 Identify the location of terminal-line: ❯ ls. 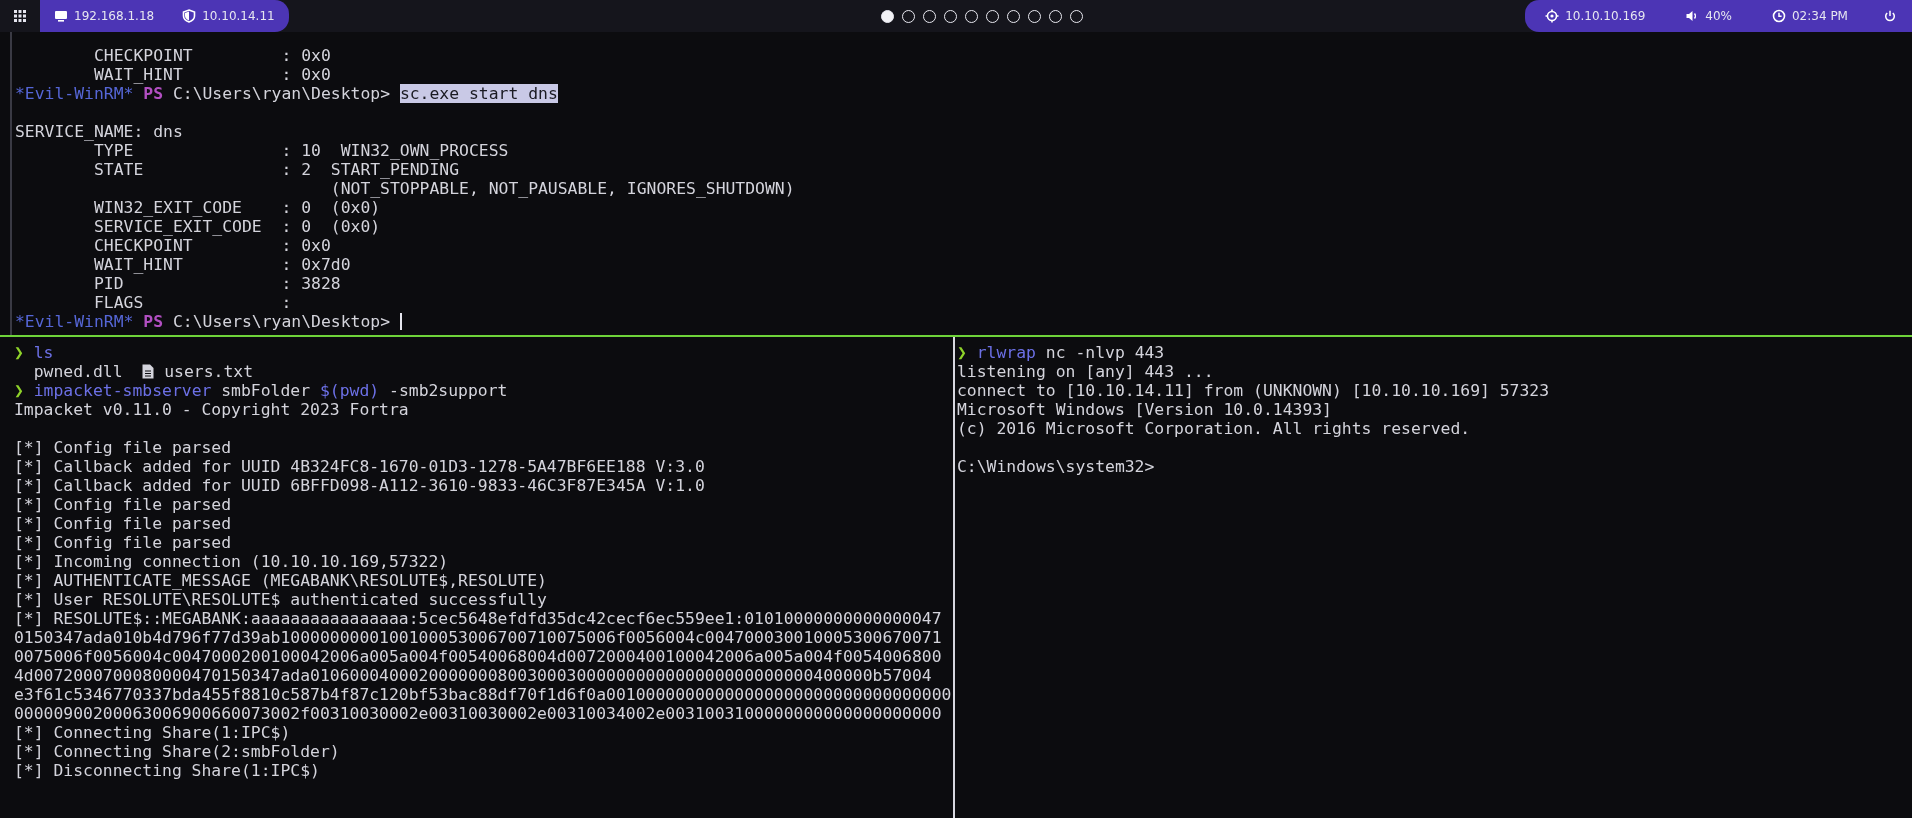
(34, 352).